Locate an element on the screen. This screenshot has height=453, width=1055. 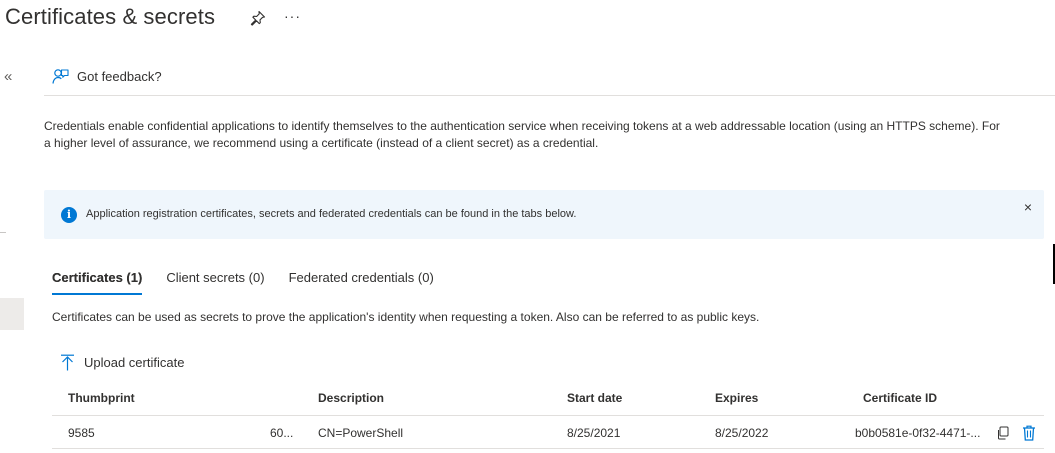
tab-client-secrets: Client secrets (0) is located at coordinates (215, 282).